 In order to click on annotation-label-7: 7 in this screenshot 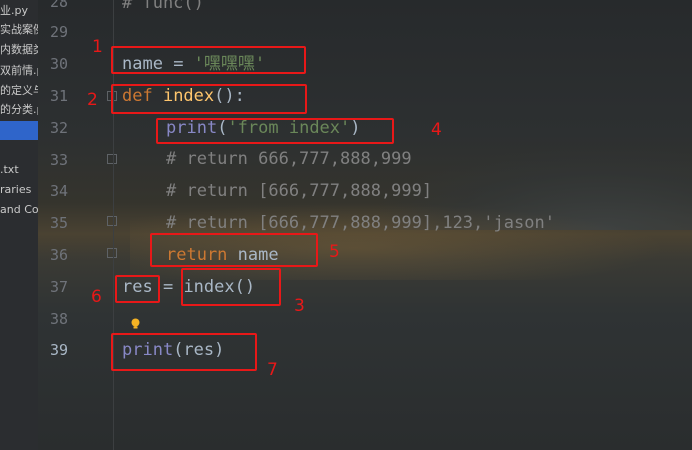, I will do `click(272, 370)`.